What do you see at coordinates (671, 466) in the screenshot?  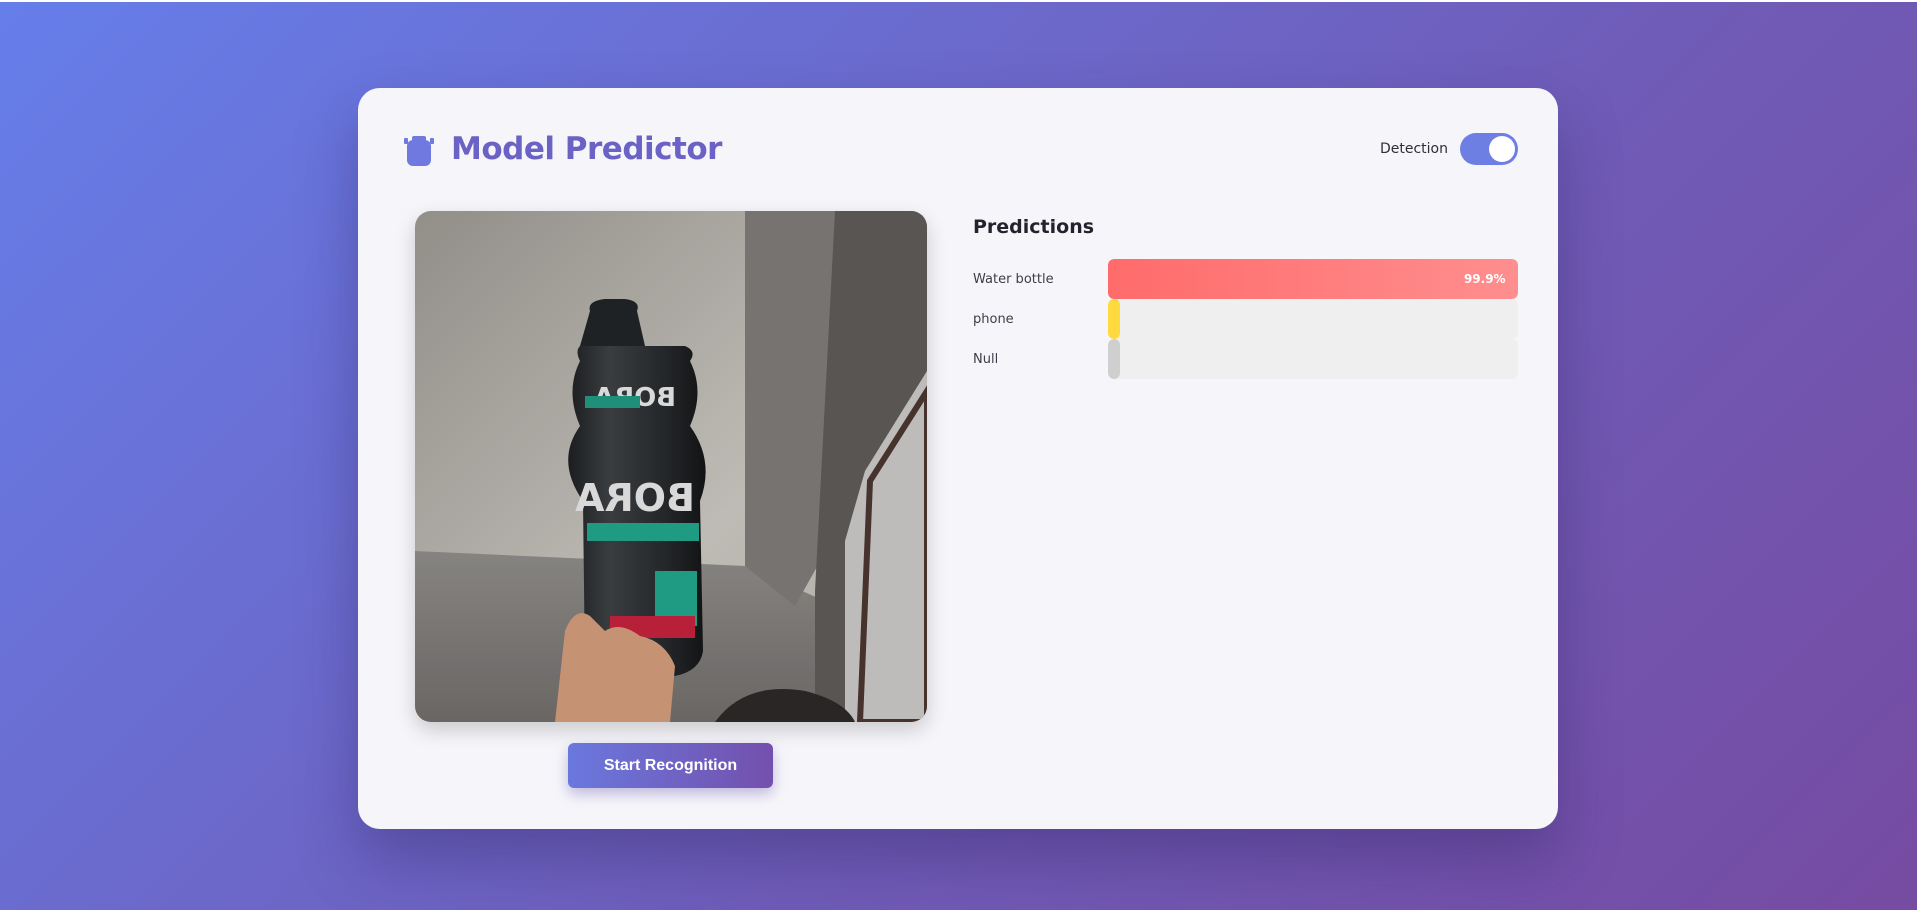 I see `camera-feed: BORA BORA` at bounding box center [671, 466].